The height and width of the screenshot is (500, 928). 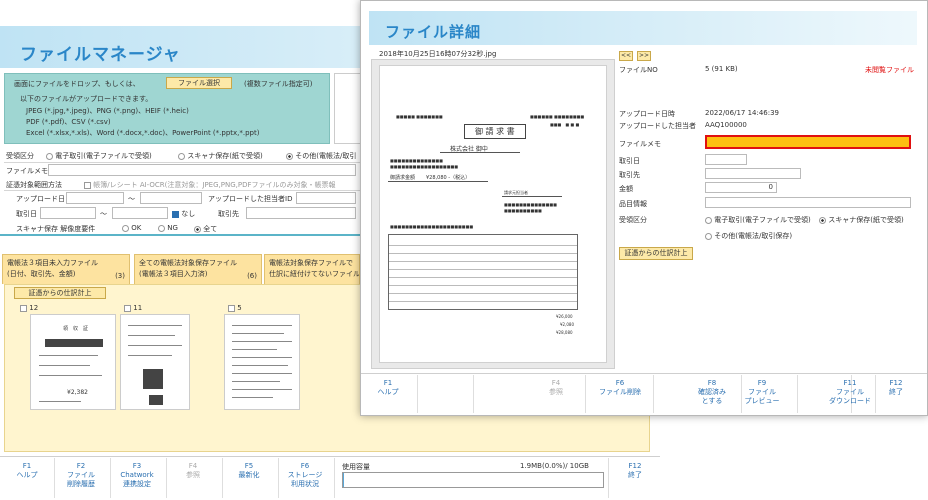 I want to click on amount-input: 0, so click(x=741, y=187).